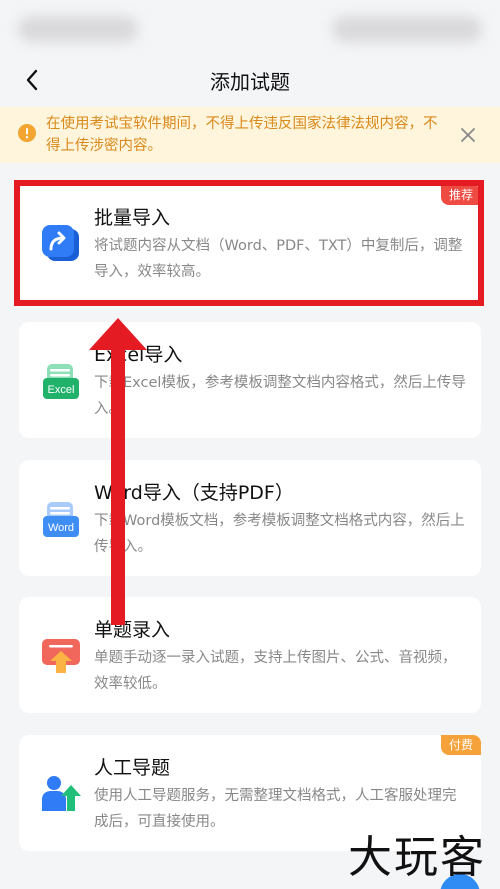 The width and height of the screenshot is (500, 889). Describe the element at coordinates (60, 243) in the screenshot. I see `batch-import-icon` at that location.